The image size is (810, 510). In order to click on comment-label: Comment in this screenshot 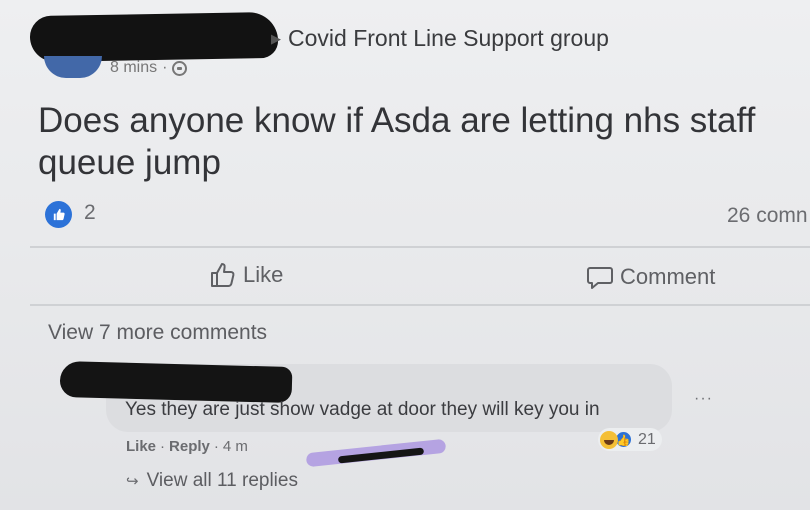, I will do `click(668, 276)`.